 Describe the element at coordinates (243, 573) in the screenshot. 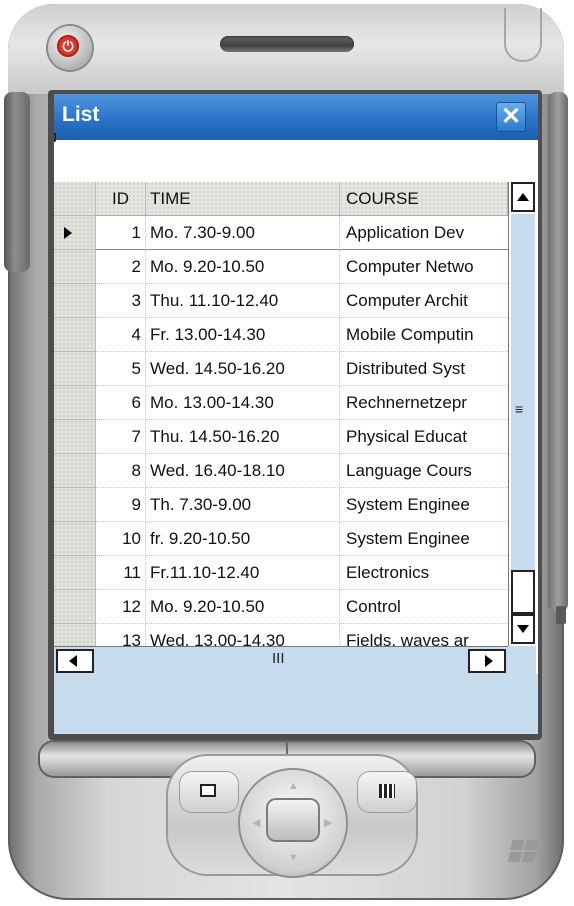

I see `cell-time: Fr.11.10-12.40` at that location.